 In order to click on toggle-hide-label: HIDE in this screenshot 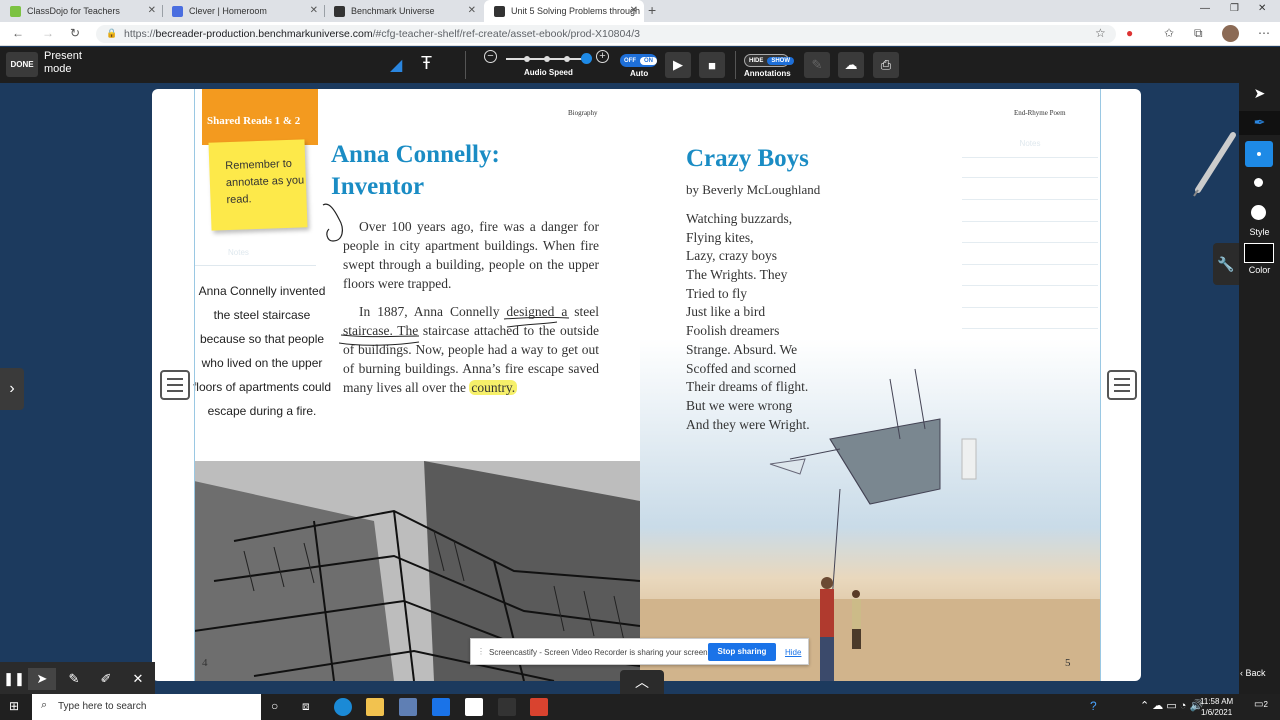, I will do `click(756, 60)`.